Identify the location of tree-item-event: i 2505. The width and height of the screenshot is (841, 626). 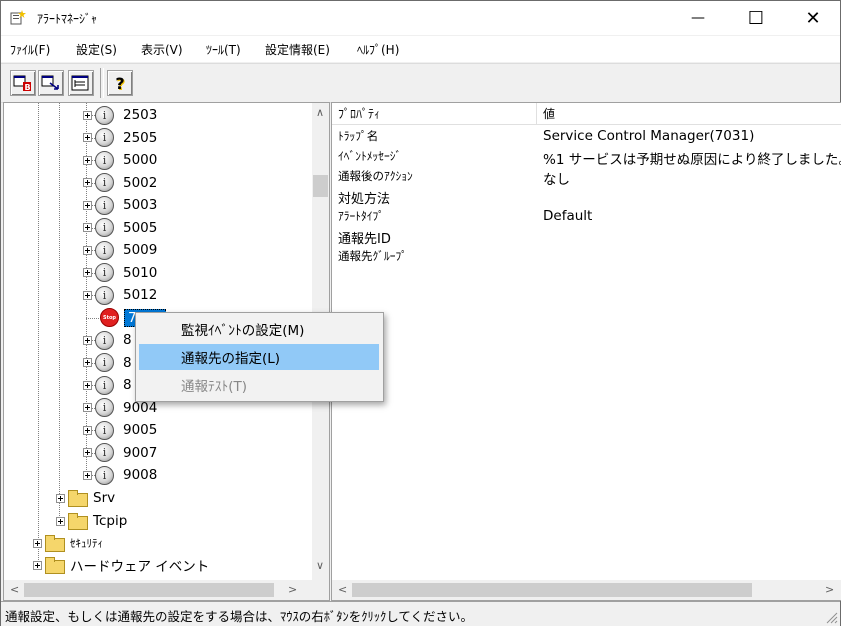
(120, 138).